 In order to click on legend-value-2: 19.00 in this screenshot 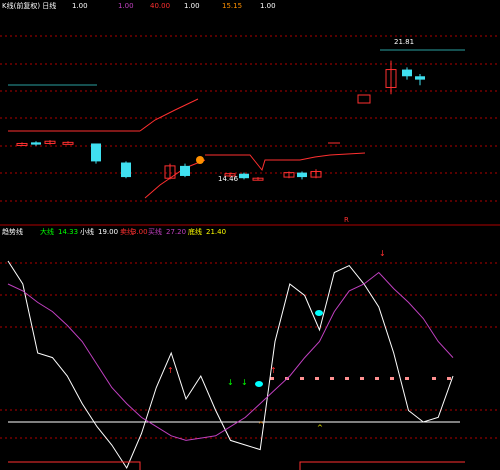, I will do `click(108, 232)`.